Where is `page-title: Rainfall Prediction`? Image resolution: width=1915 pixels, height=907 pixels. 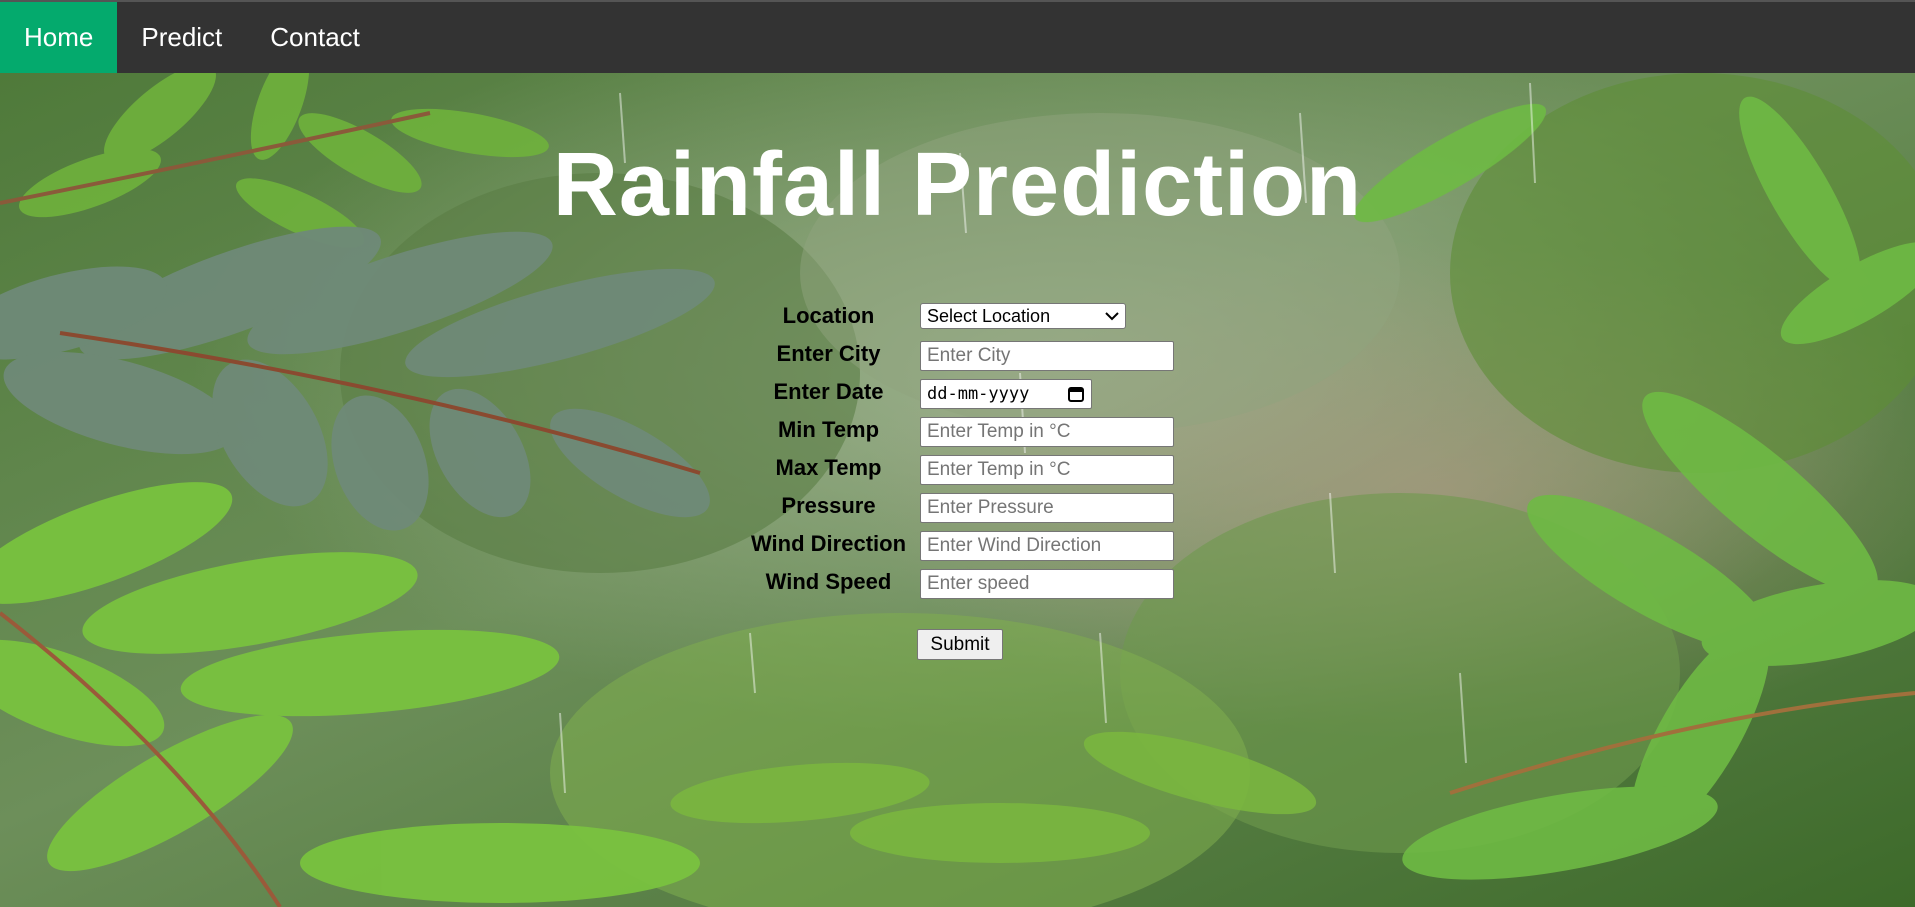
page-title: Rainfall Prediction is located at coordinates (957, 185).